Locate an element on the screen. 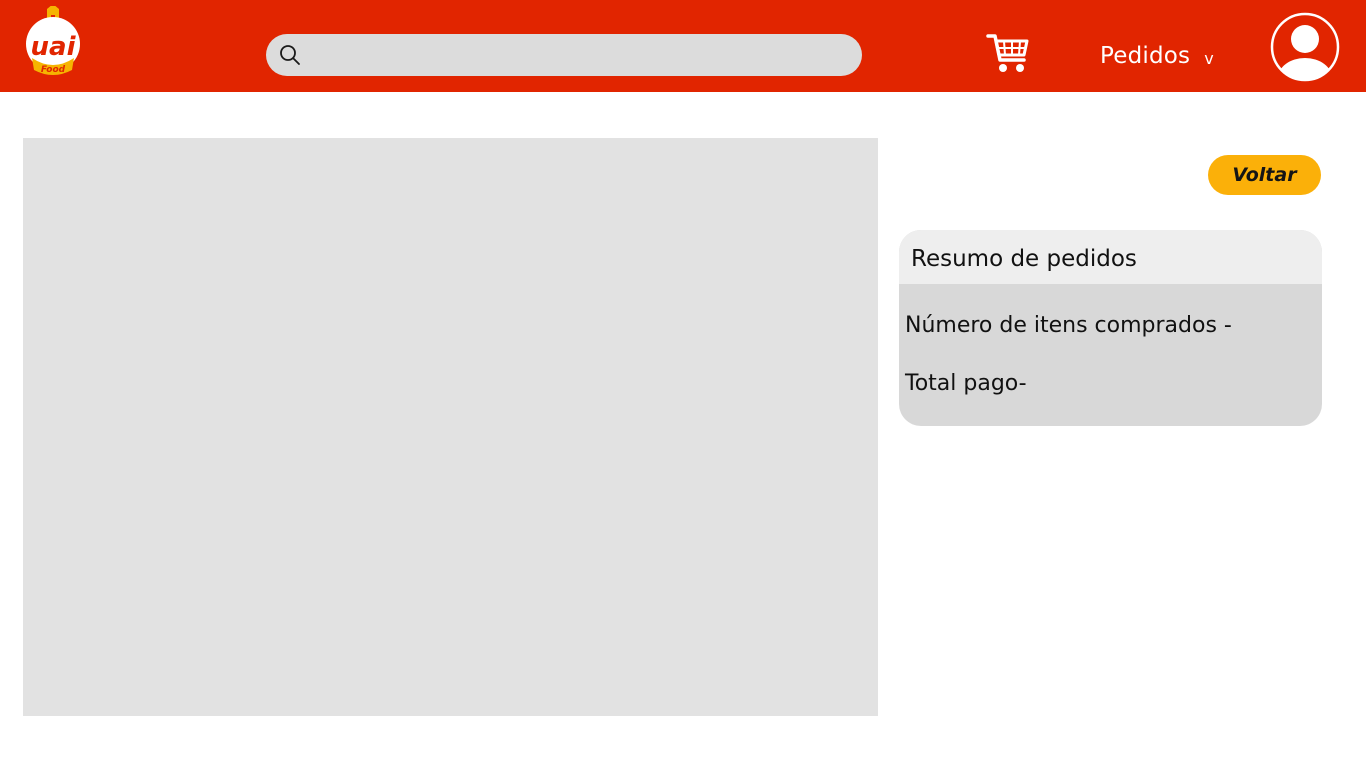 The height and width of the screenshot is (768, 1366). search-input is located at coordinates (578, 55).